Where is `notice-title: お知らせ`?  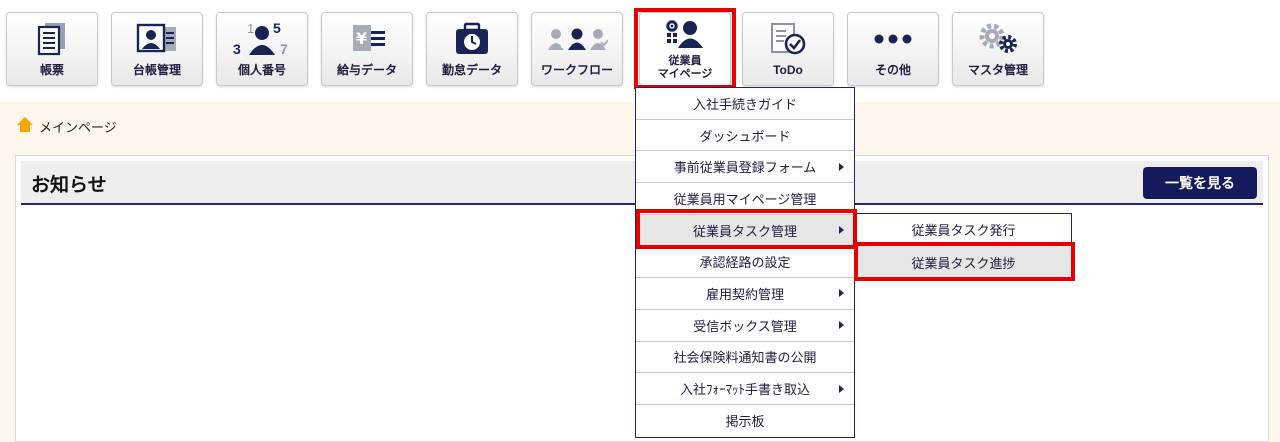
notice-title: お知らせ is located at coordinates (69, 185).